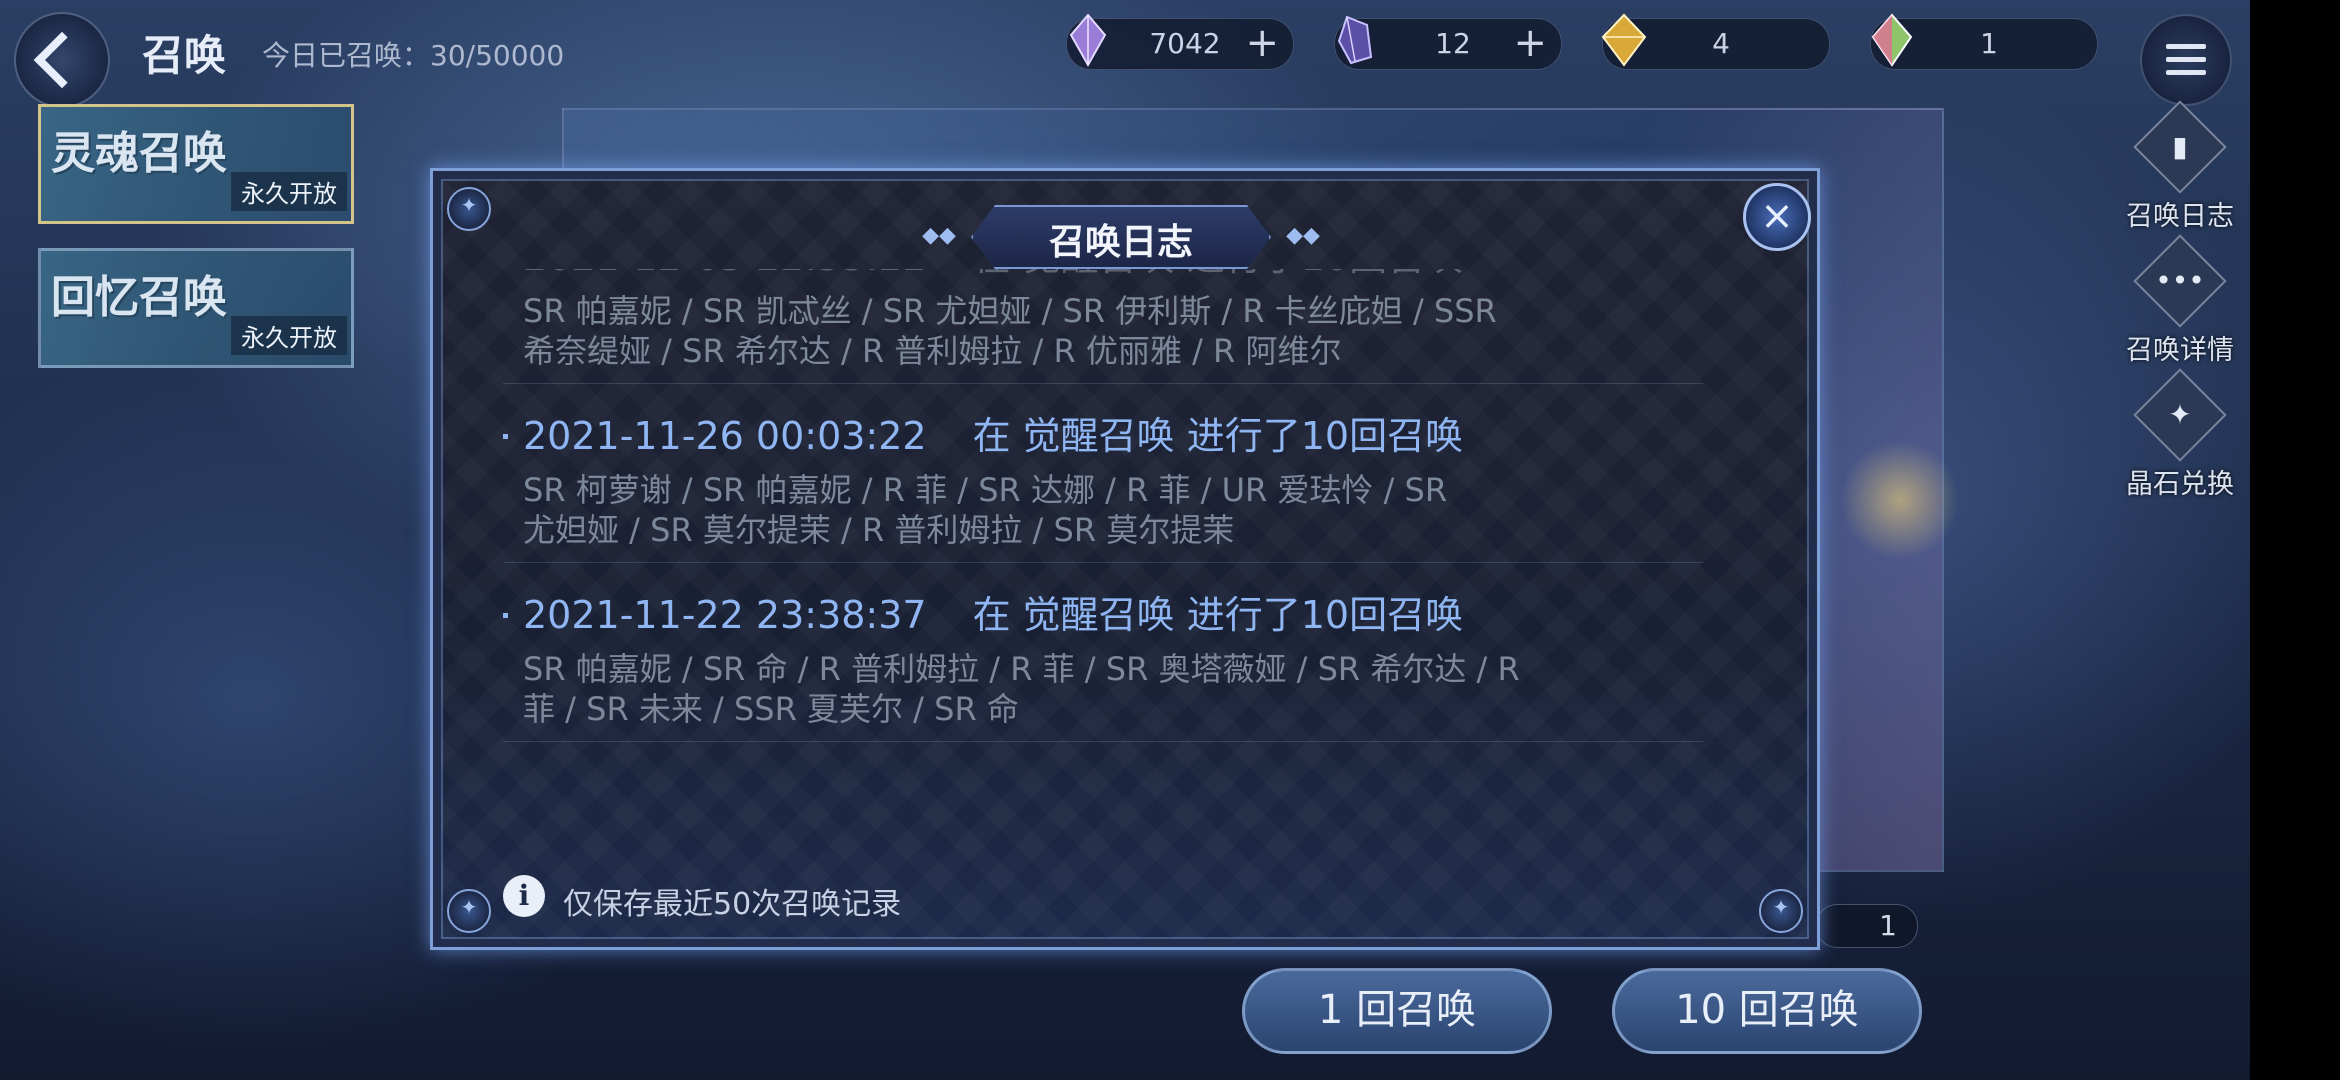 This screenshot has height=1080, width=2340. Describe the element at coordinates (1397, 1011) in the screenshot. I see `single-summon-button: 1 回召唤` at that location.